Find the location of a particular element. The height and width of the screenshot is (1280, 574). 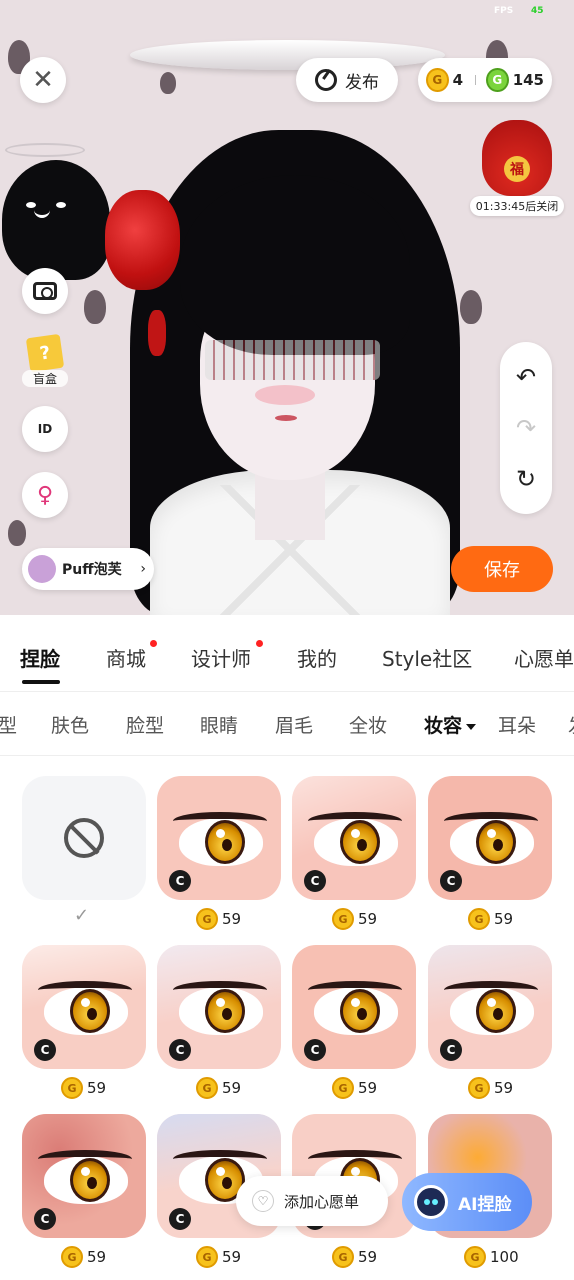

currency-divider is located at coordinates (476, 80).